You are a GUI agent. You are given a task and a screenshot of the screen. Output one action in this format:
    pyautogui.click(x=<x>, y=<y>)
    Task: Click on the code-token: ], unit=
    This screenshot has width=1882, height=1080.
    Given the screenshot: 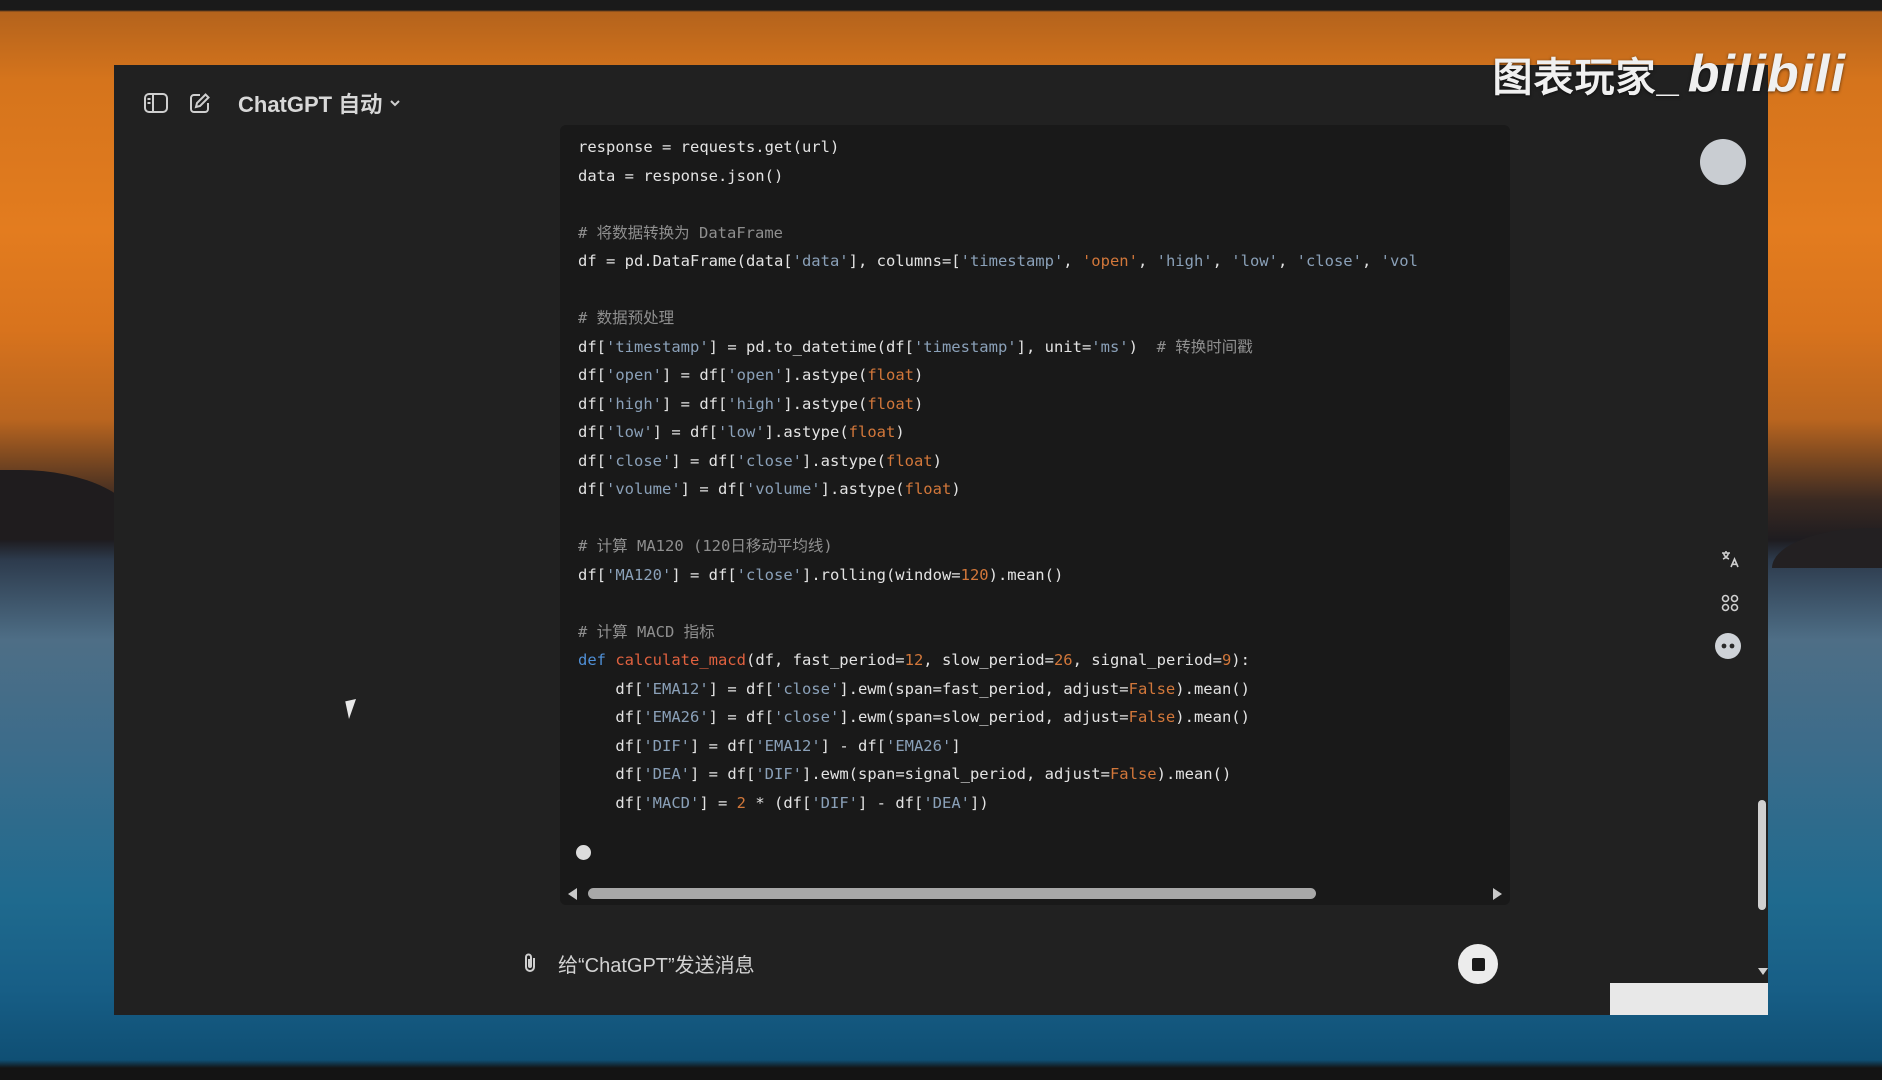 What is the action you would take?
    pyautogui.click(x=1054, y=346)
    